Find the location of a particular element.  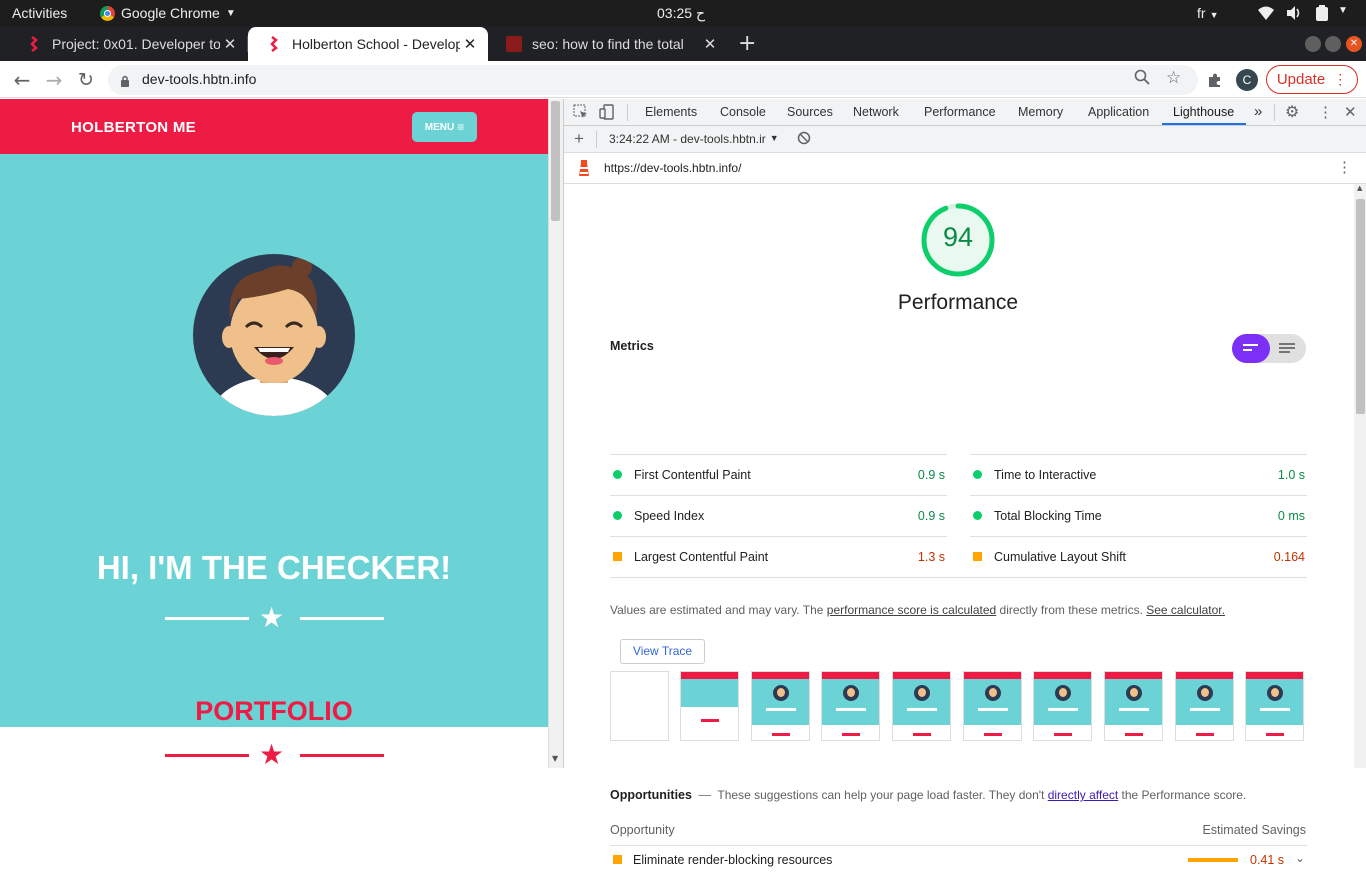

zoom-search-icon is located at coordinates (1142, 79).